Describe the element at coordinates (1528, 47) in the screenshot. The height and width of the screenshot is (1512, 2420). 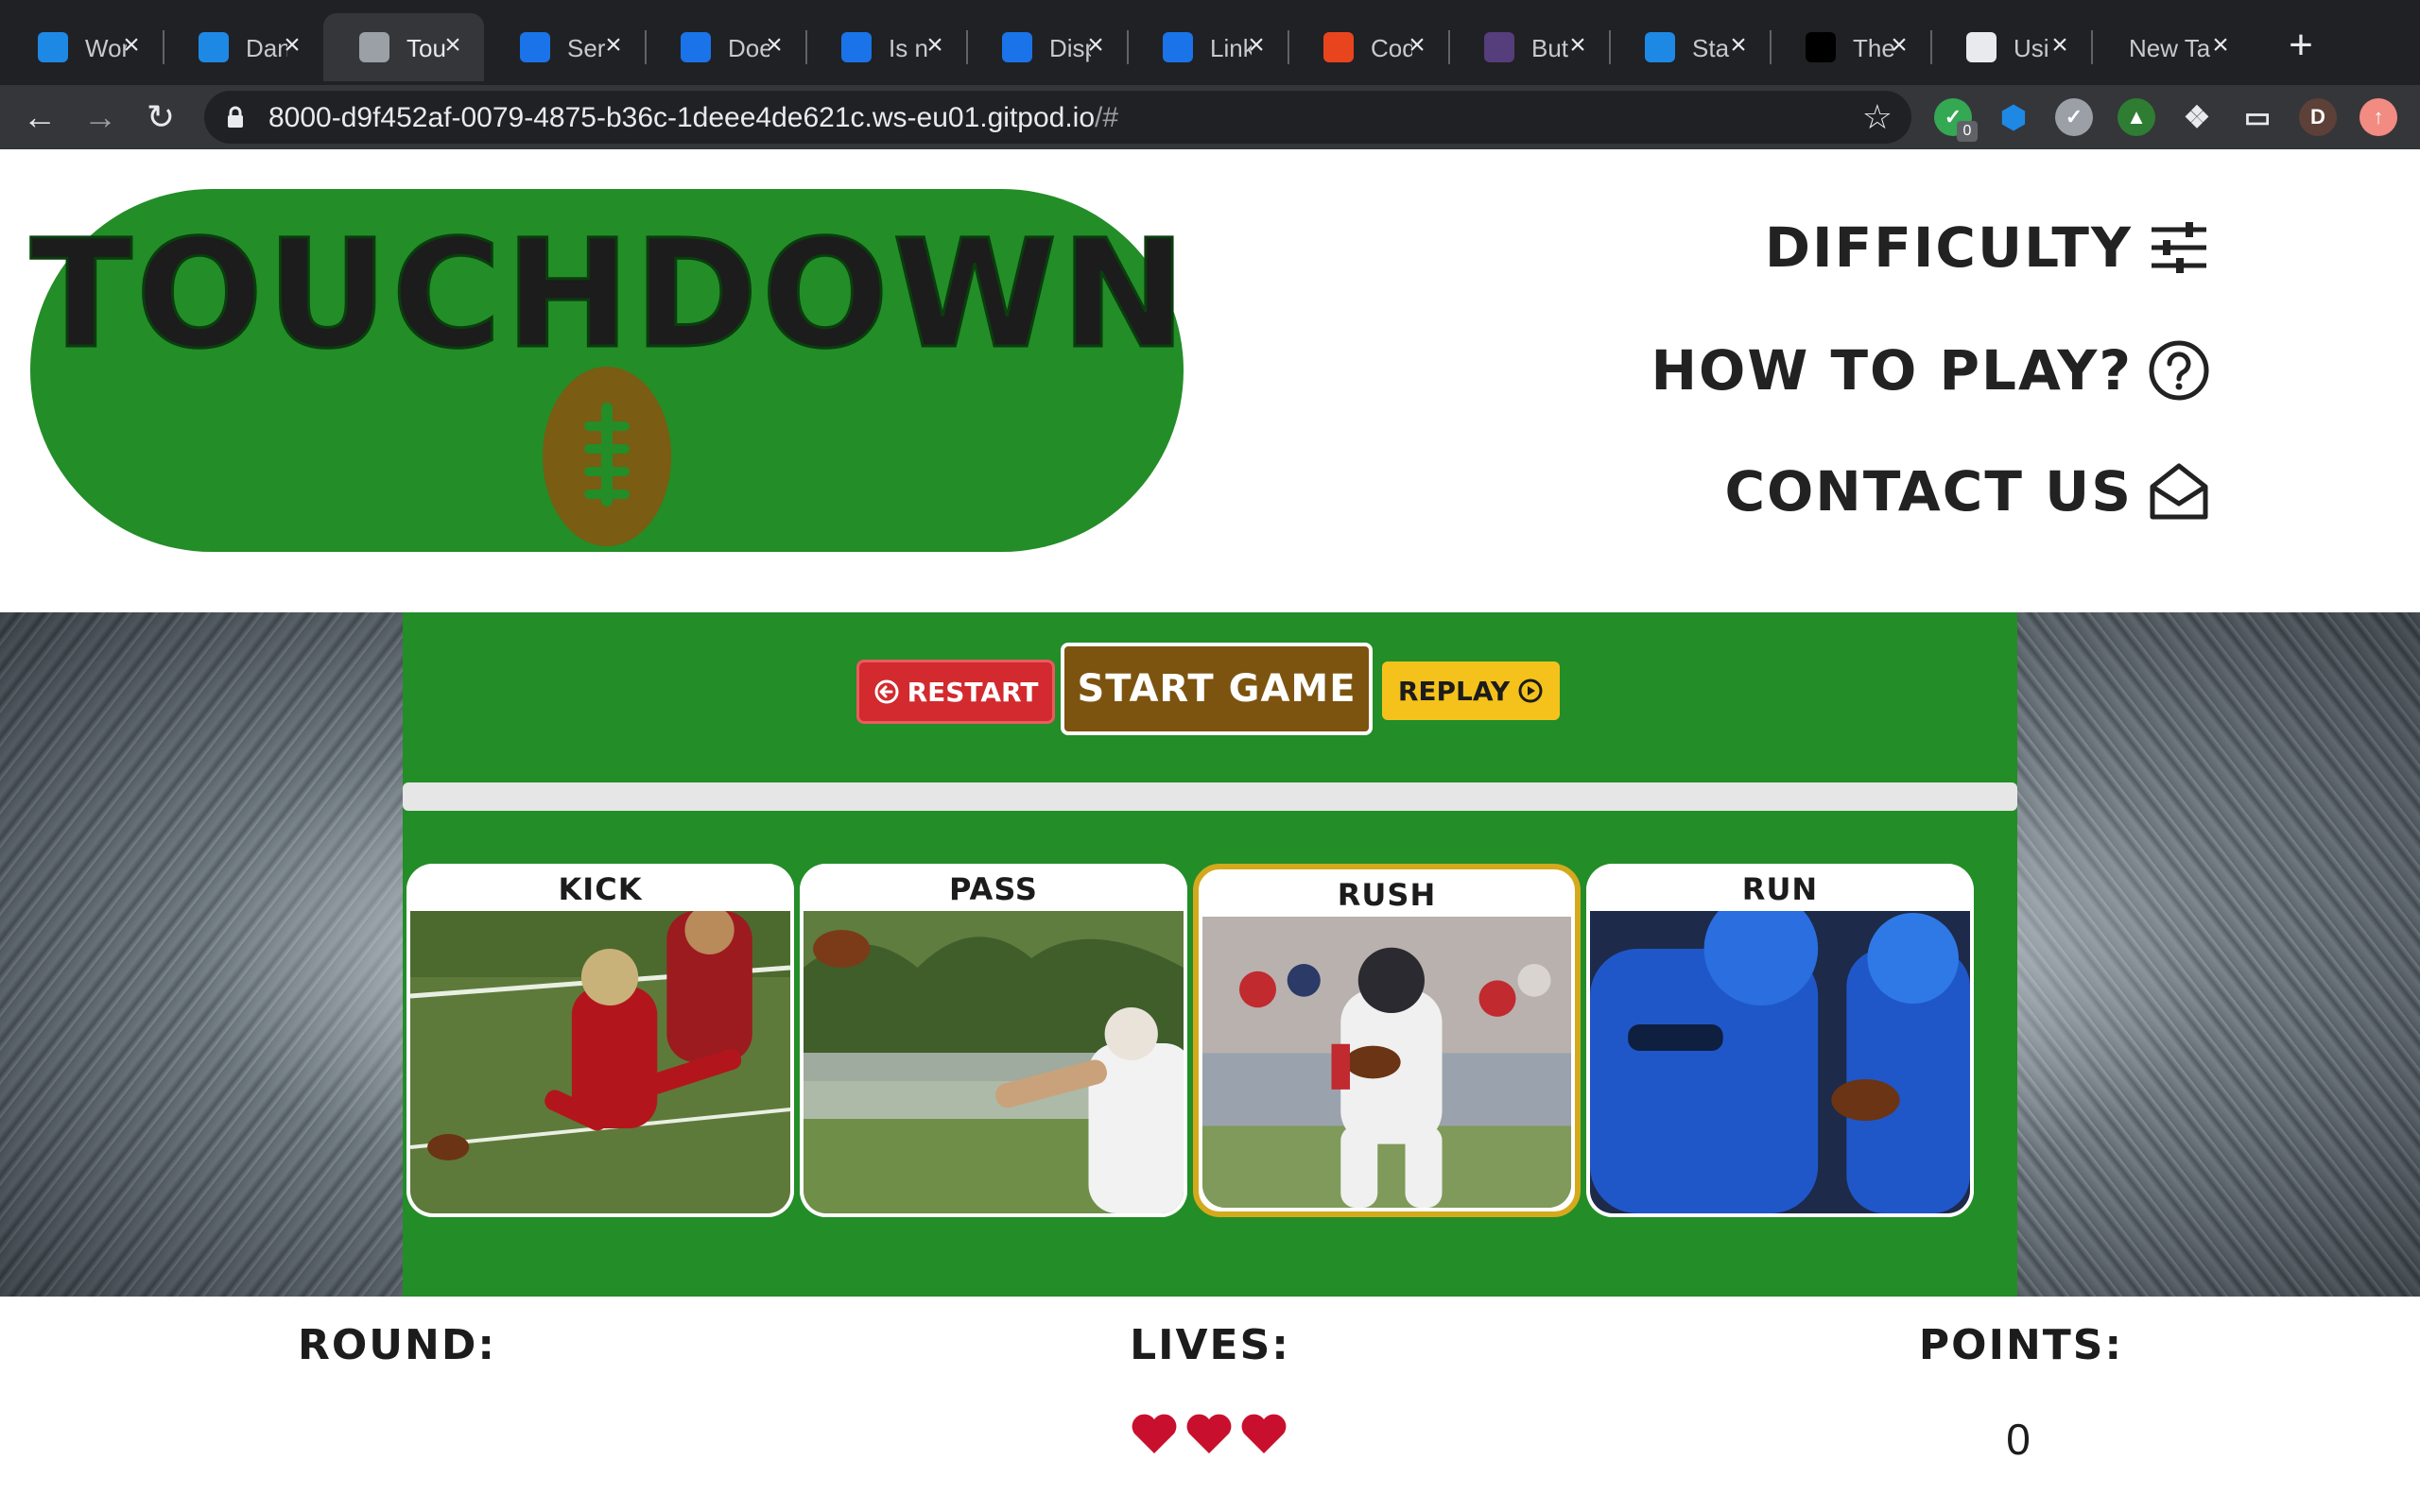
I see `browser-tab: But ×` at that location.